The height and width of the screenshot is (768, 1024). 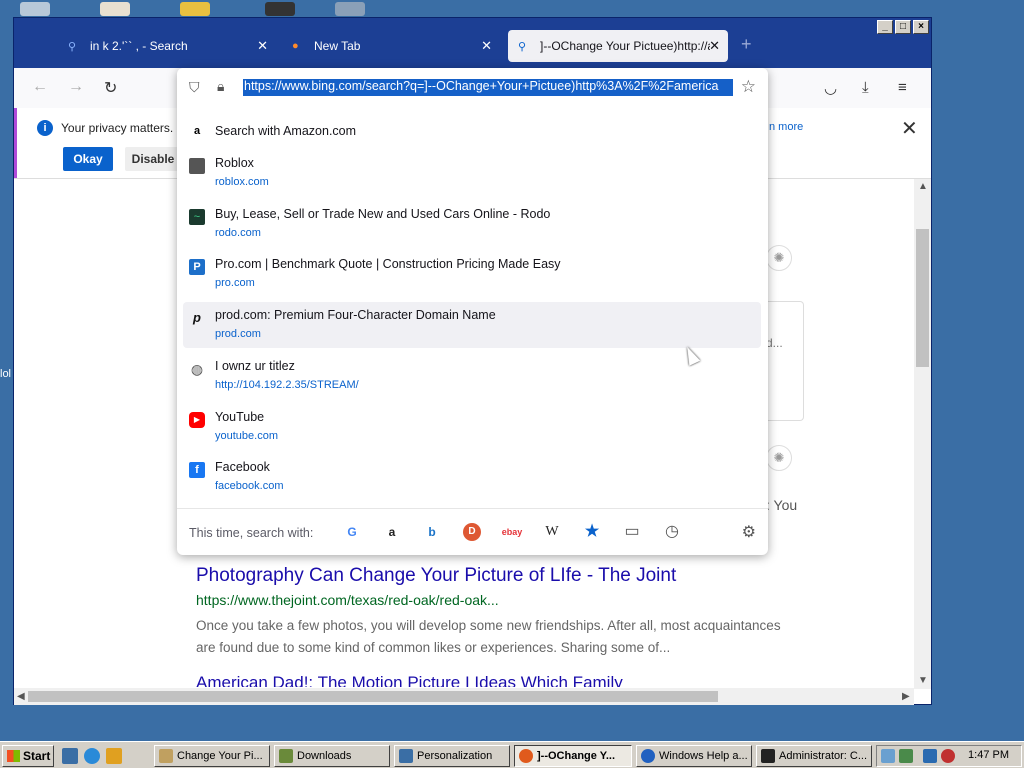 What do you see at coordinates (746, 44) in the screenshot?
I see `new-tab-button: +` at bounding box center [746, 44].